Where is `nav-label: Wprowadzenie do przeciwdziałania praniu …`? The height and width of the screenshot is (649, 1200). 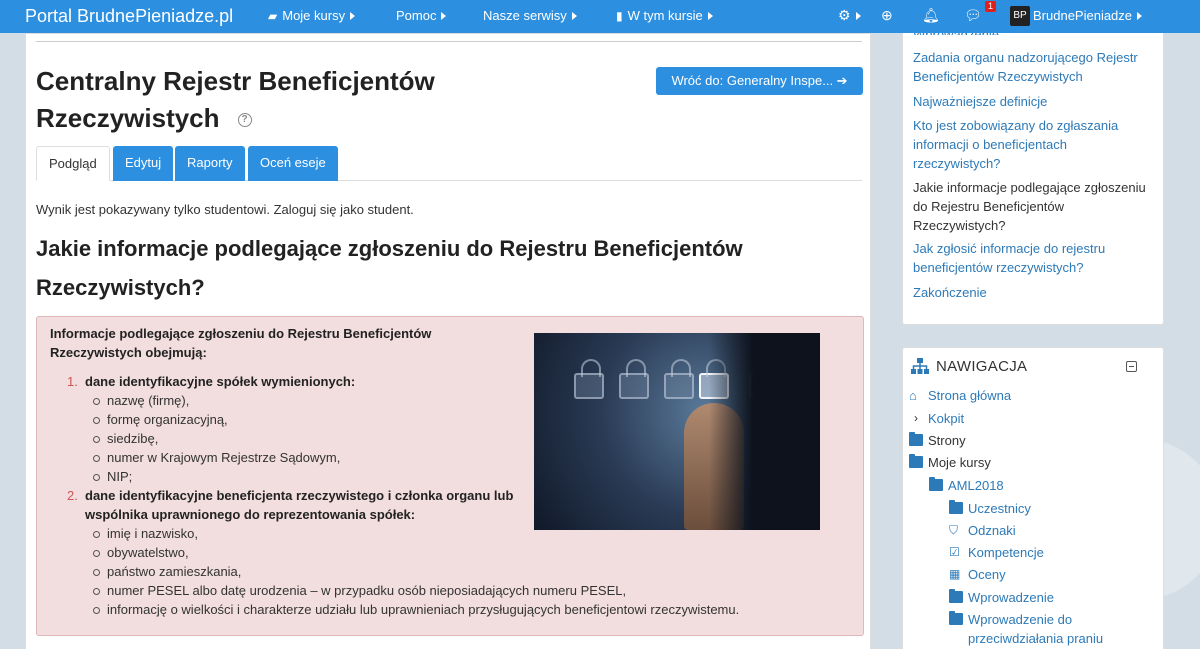 nav-label: Wprowadzenie do przeciwdziałania praniu … is located at coordinates (1036, 629).